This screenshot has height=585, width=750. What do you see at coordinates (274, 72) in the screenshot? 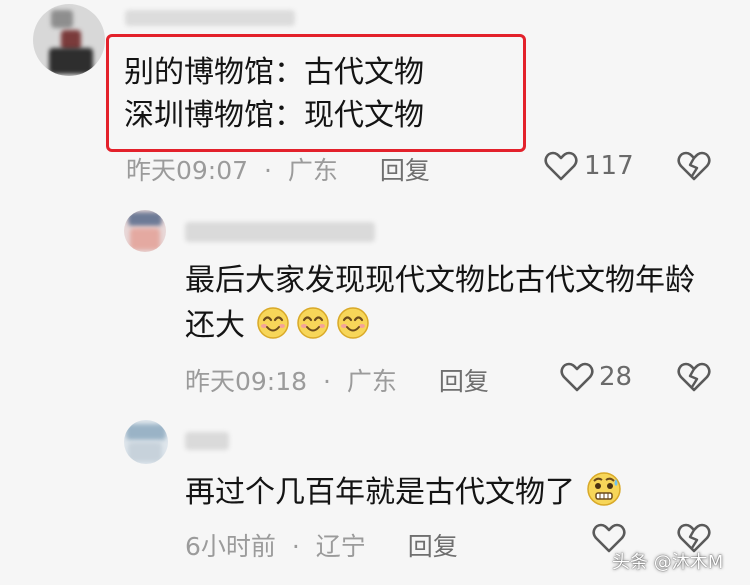
I see `comment-line: 别的博物馆：古代文物` at bounding box center [274, 72].